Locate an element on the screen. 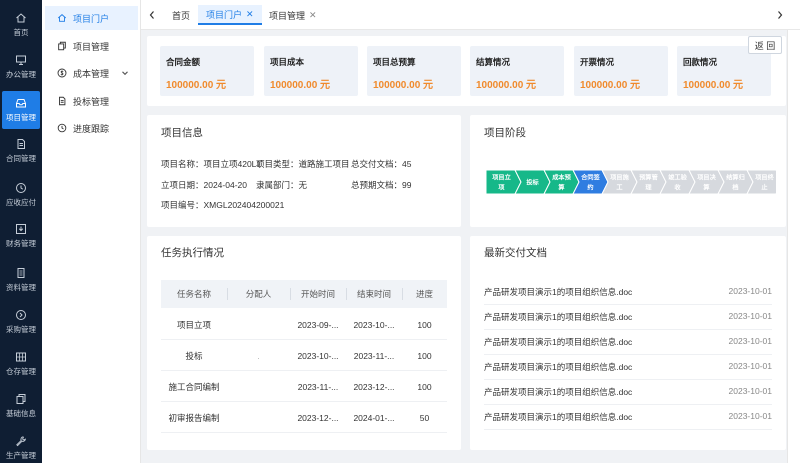 This screenshot has width=800, height=463. wrench-icon is located at coordinates (21, 441).